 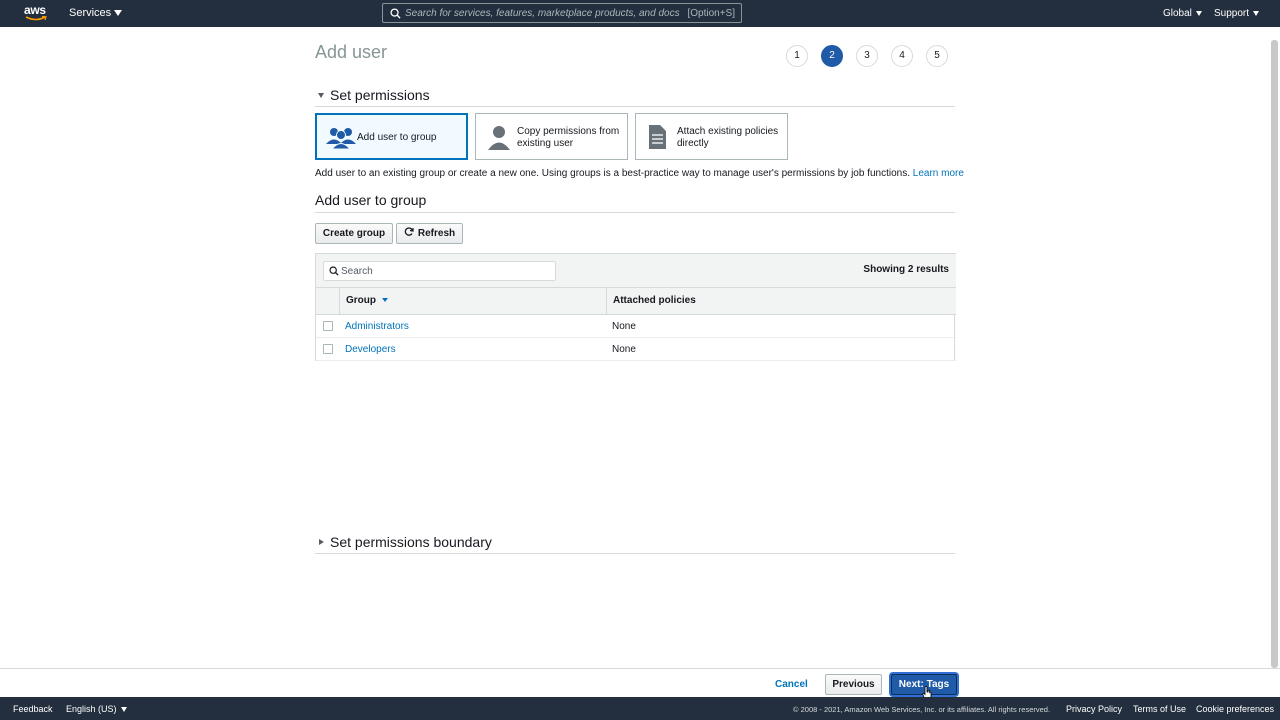 I want to click on table-row: Developers None, so click(x=636, y=349).